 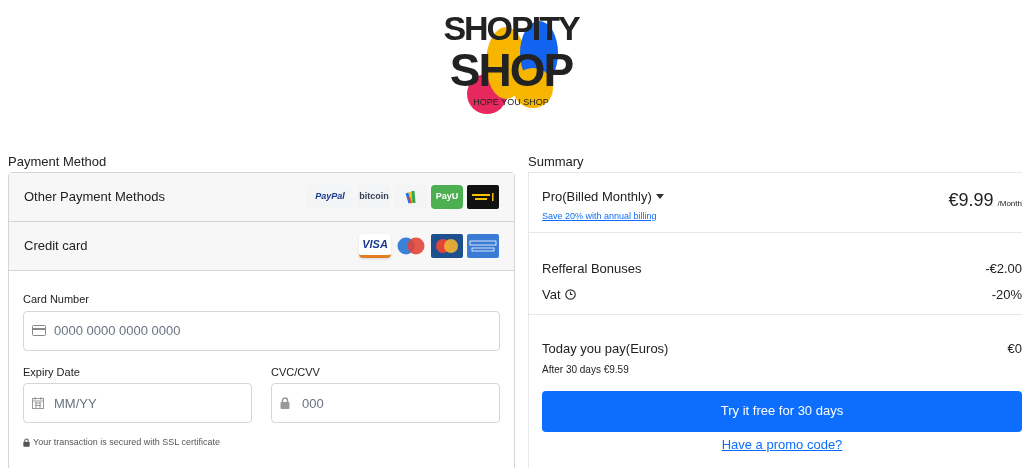 What do you see at coordinates (39, 330) in the screenshot?
I see `credit-card-icon` at bounding box center [39, 330].